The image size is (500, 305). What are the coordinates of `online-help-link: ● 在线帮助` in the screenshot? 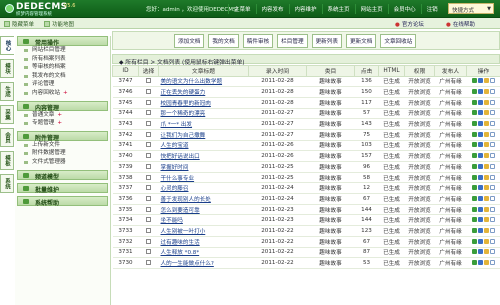 It's located at (460, 24).